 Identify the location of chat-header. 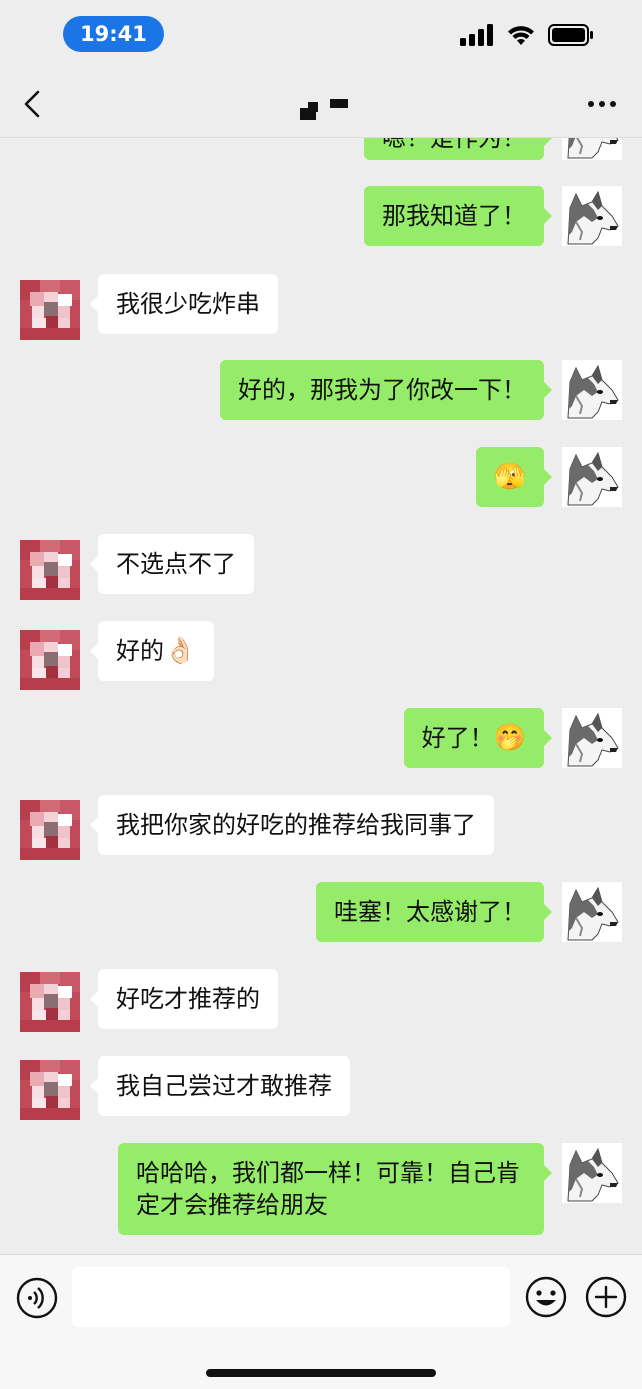
(321, 104).